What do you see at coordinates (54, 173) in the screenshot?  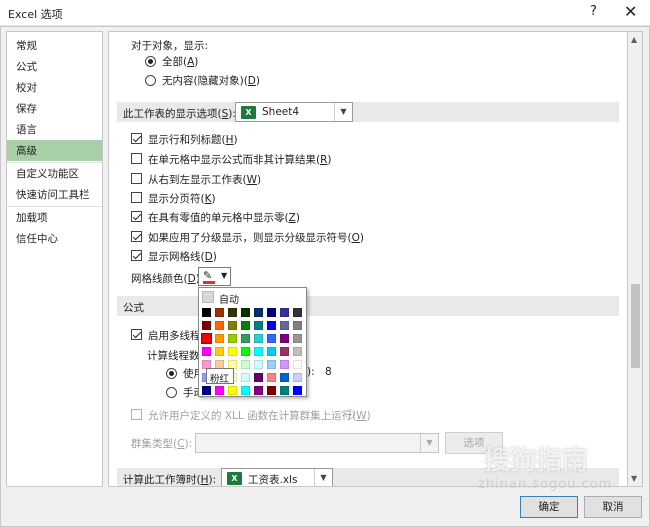 I see `sidebar-item-customize-ribbon: 自定义功能区` at bounding box center [54, 173].